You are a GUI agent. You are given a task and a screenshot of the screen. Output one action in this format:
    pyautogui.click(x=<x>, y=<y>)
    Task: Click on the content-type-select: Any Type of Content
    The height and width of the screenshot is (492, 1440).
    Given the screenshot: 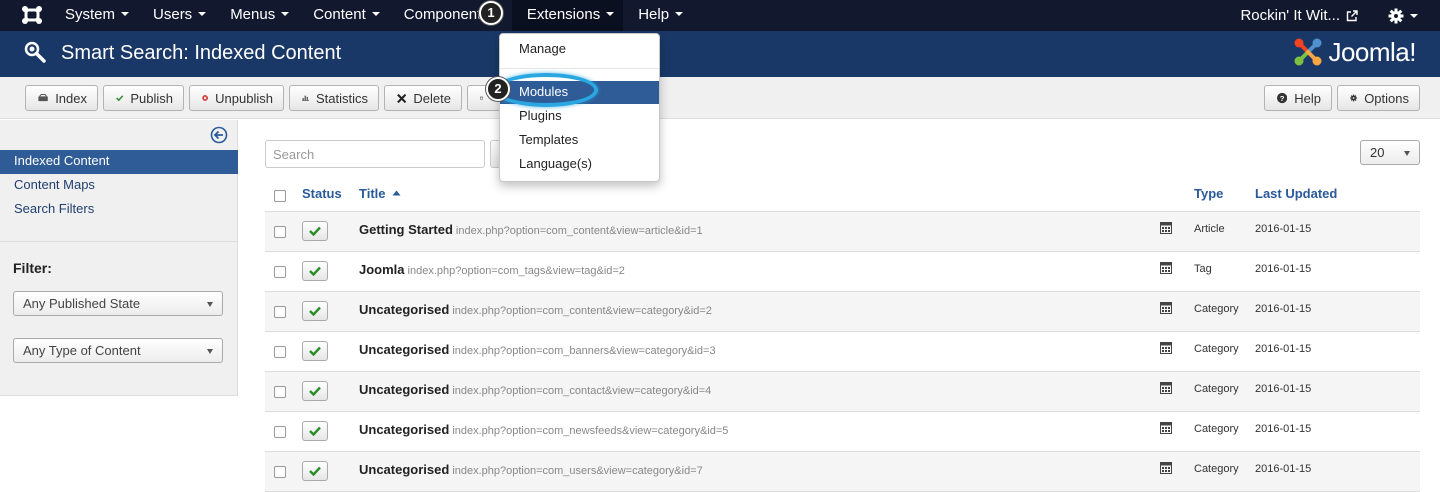 What is the action you would take?
    pyautogui.click(x=118, y=350)
    